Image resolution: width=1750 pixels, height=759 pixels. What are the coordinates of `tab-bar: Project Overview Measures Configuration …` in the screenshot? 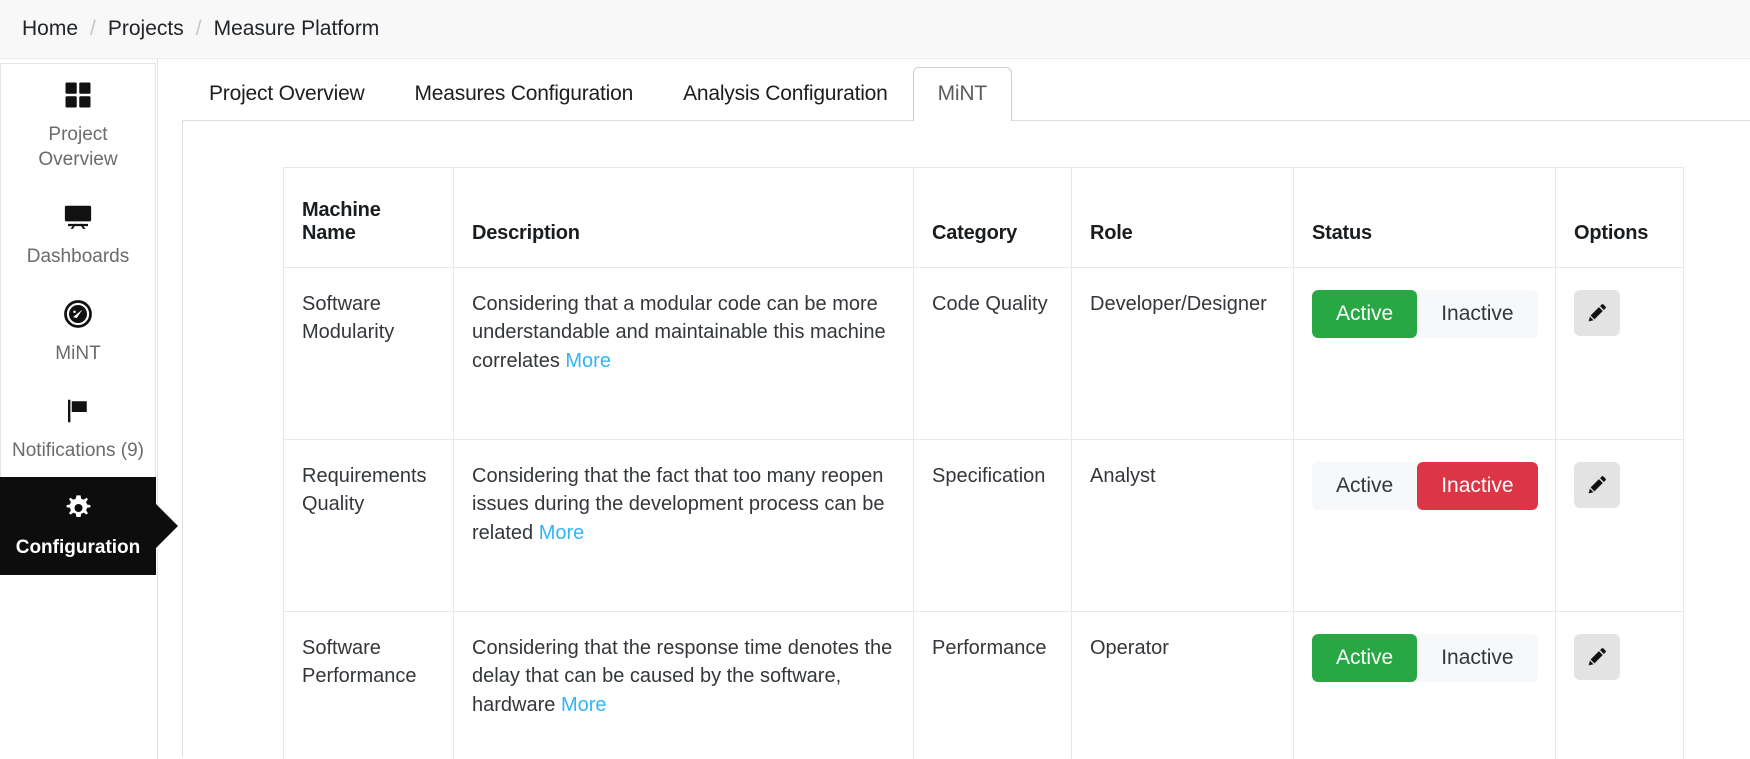 It's located at (965, 90).